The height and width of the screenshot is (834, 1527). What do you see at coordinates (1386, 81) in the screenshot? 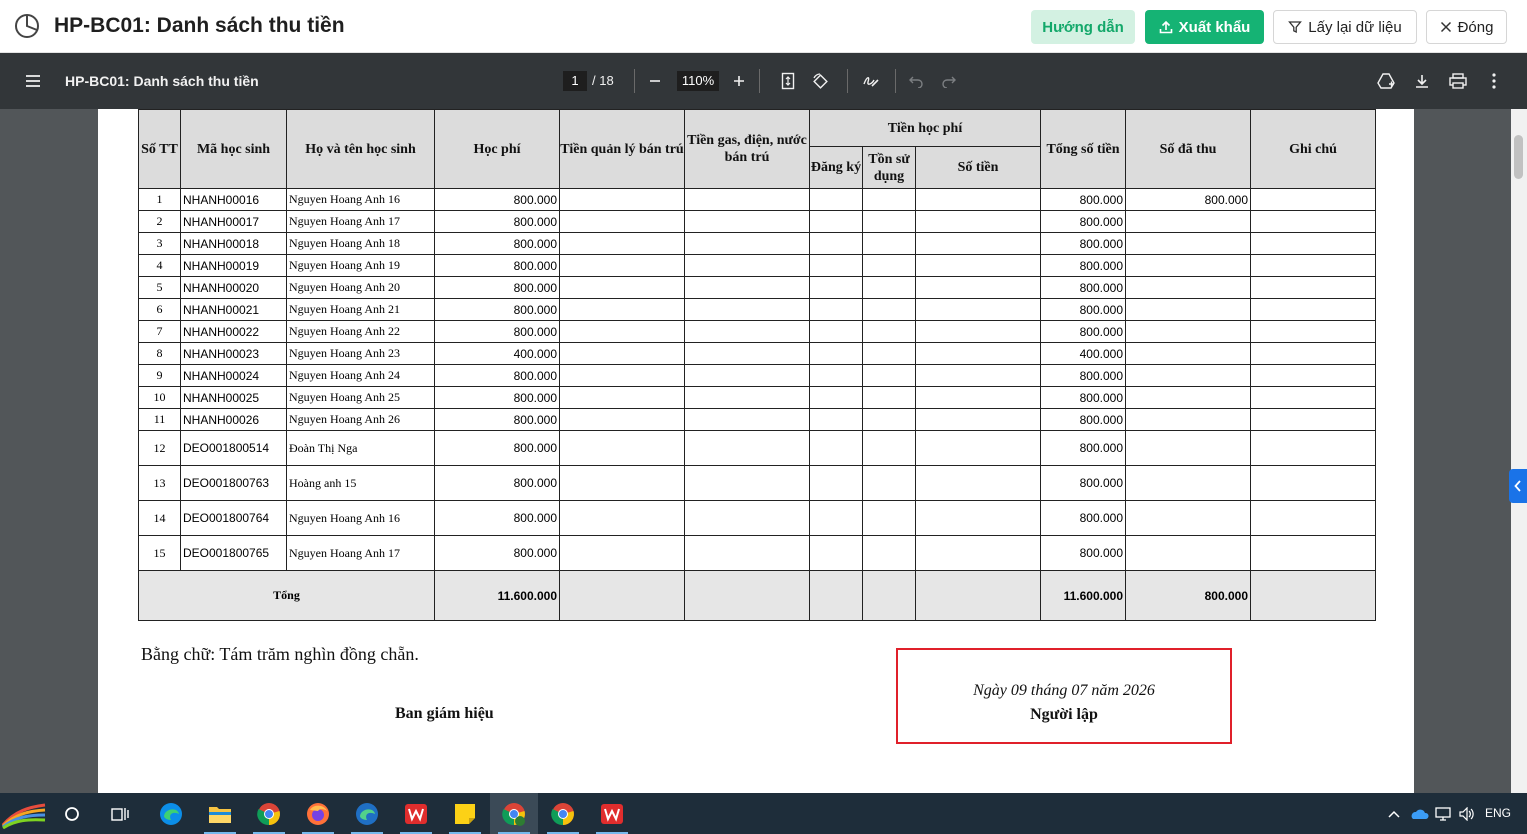
I see `drive-save-icon` at bounding box center [1386, 81].